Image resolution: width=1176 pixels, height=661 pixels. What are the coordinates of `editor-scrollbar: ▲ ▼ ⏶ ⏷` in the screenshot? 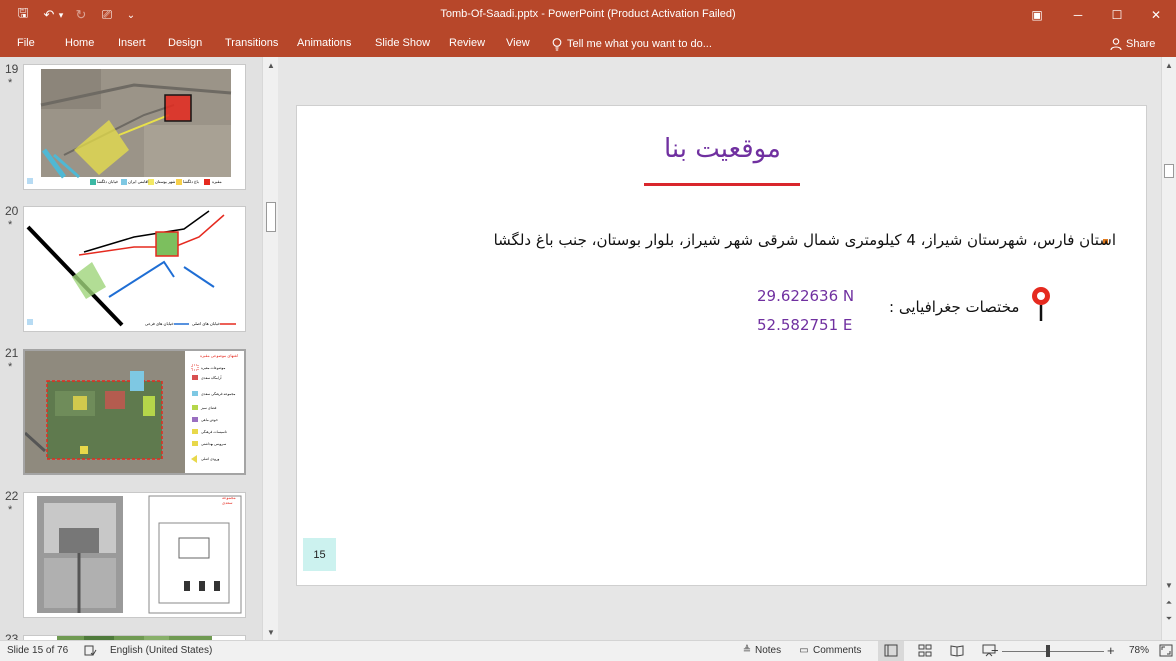 It's located at (1168, 348).